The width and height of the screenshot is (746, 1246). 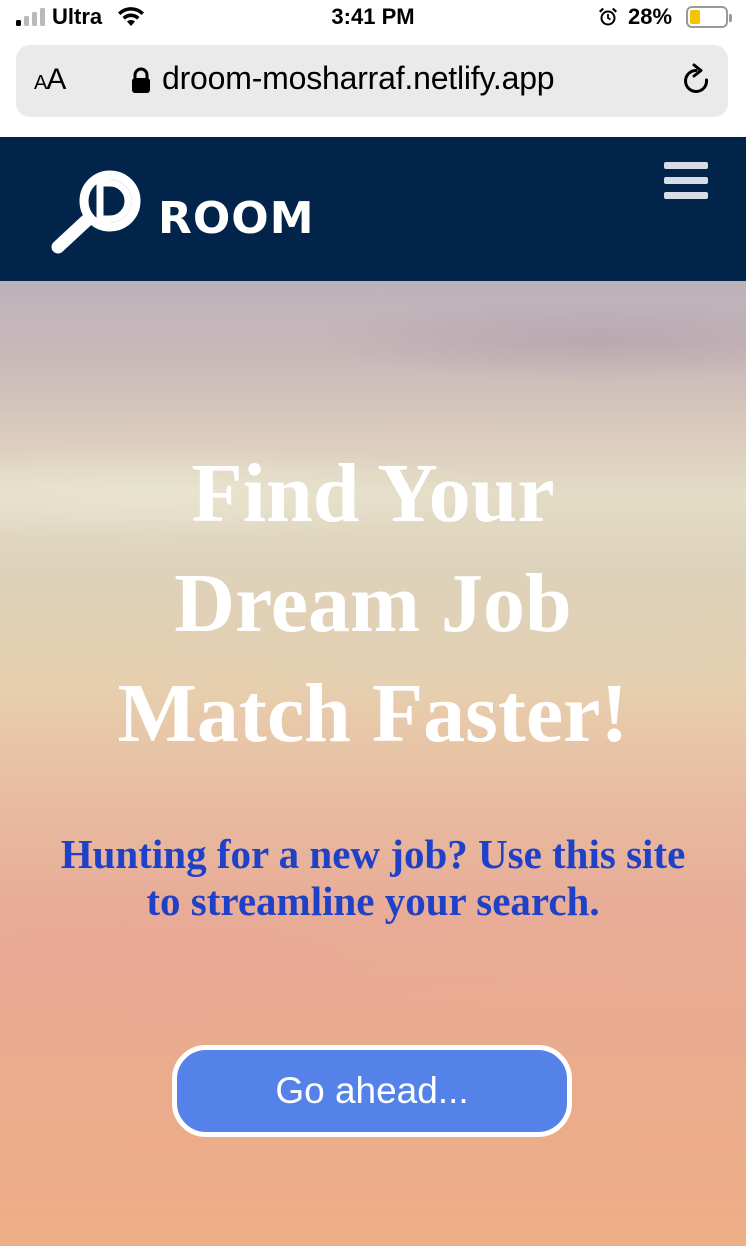 What do you see at coordinates (236, 218) in the screenshot?
I see `logo-text: ROOM` at bounding box center [236, 218].